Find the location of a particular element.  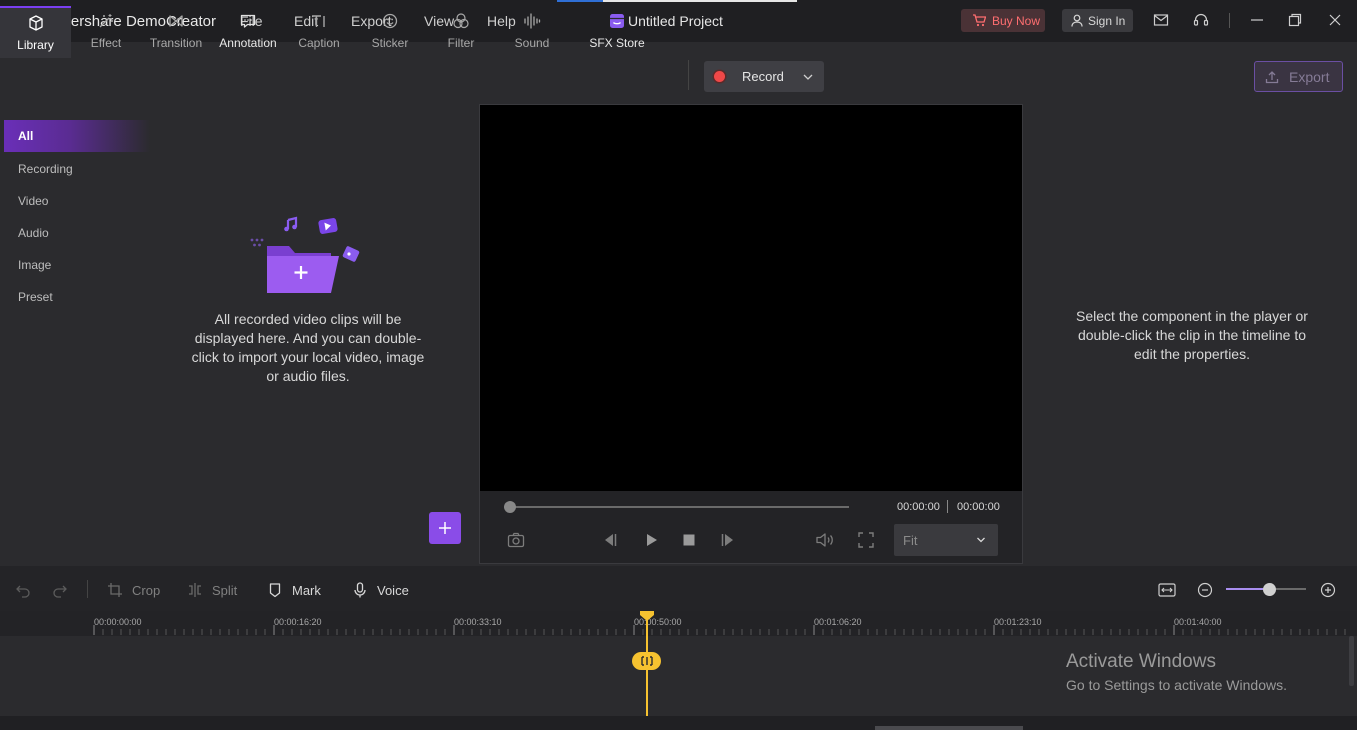

close-icon is located at coordinates (1335, 20).